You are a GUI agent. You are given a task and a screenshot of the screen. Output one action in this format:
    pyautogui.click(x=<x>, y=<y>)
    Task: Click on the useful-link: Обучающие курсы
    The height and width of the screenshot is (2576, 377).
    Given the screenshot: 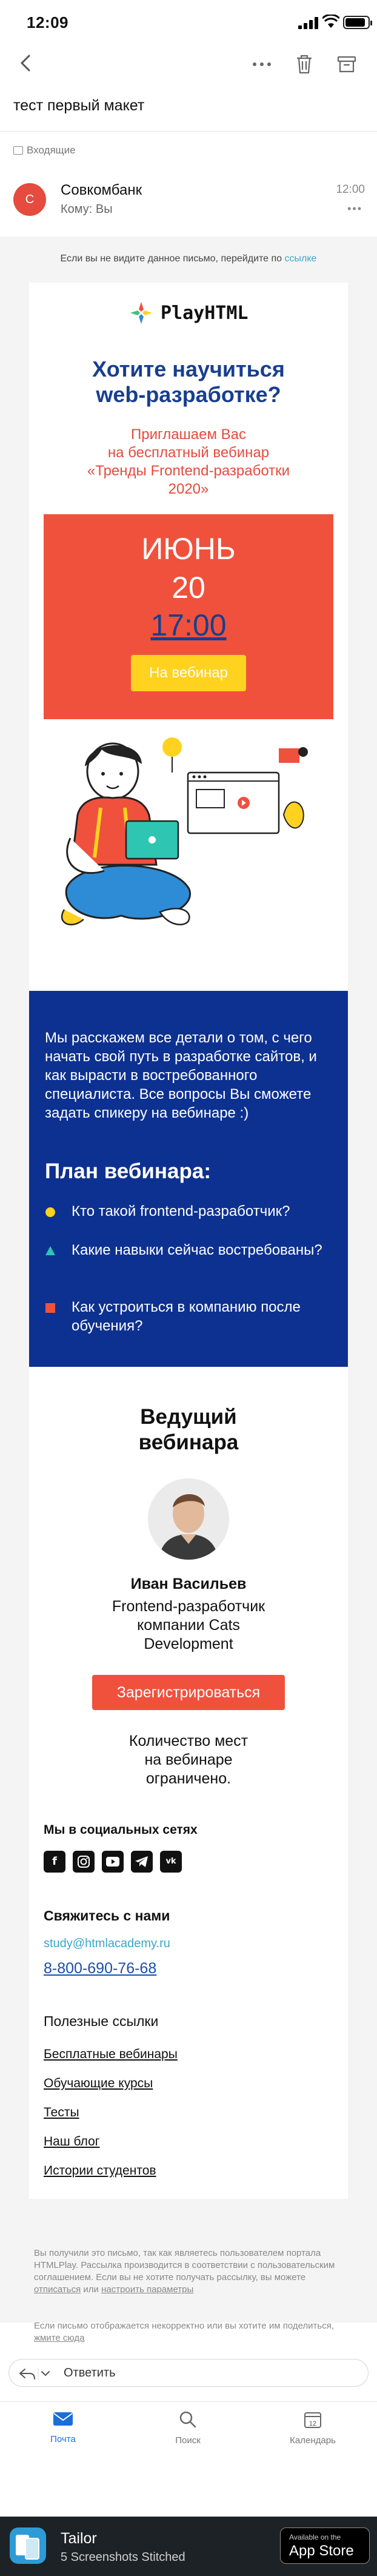 What is the action you would take?
    pyautogui.click(x=99, y=2083)
    